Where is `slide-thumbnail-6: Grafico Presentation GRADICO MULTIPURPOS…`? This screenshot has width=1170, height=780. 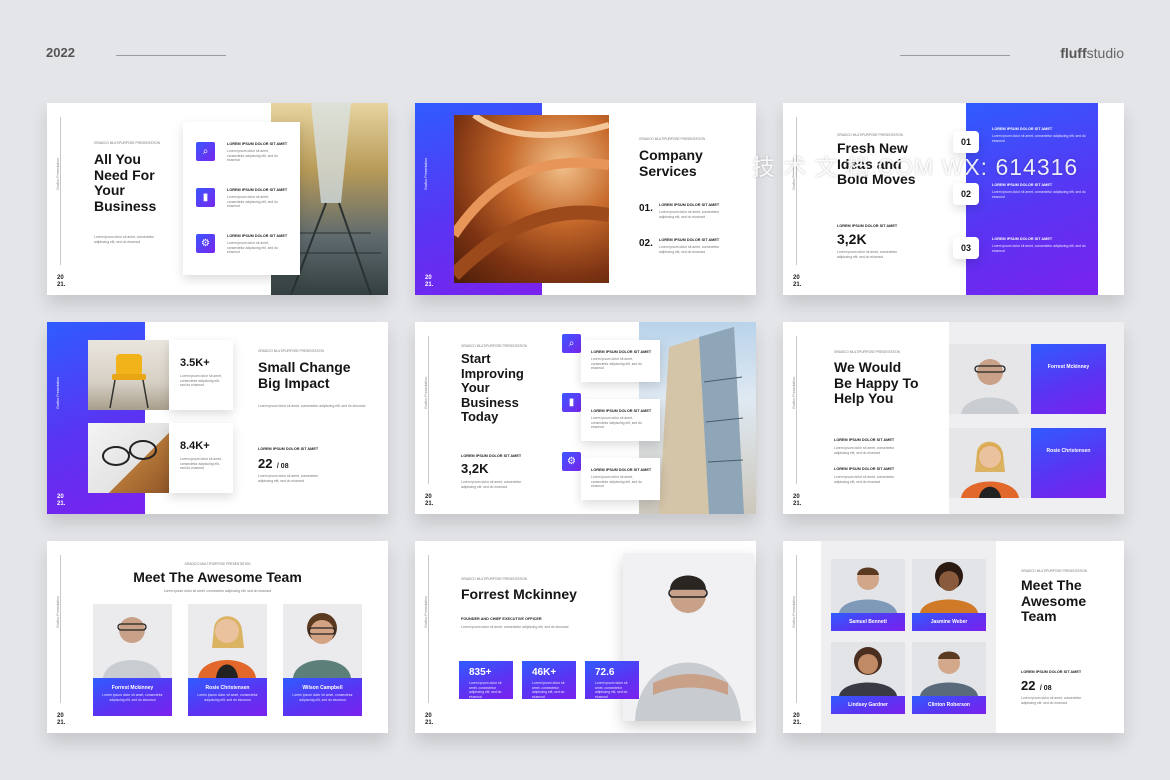
slide-thumbnail-6: Grafico Presentation GRADICO MULTIPURPOS… is located at coordinates (953, 418).